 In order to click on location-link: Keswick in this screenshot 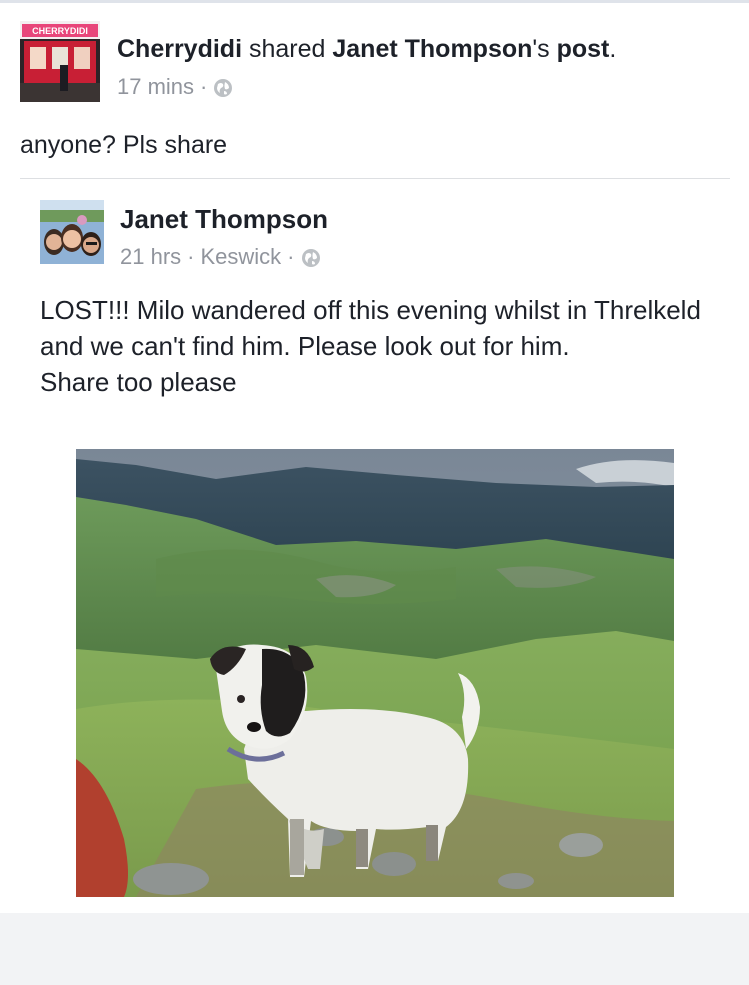, I will do `click(240, 257)`.